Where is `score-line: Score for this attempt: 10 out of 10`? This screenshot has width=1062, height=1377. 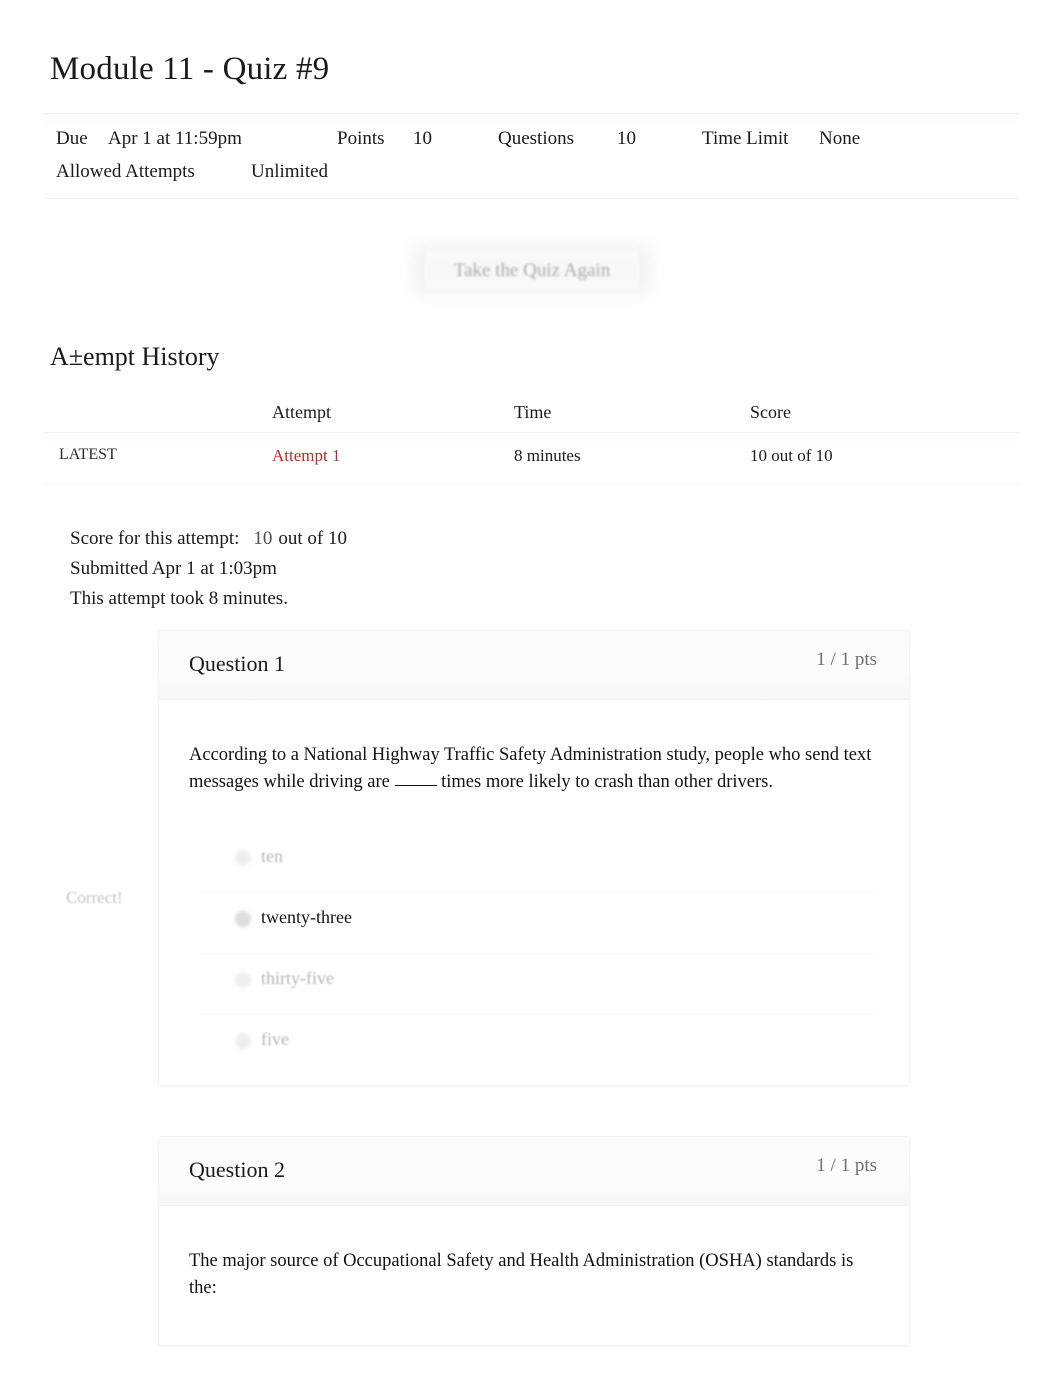 score-line: Score for this attempt: 10 out of 10 is located at coordinates (208, 539).